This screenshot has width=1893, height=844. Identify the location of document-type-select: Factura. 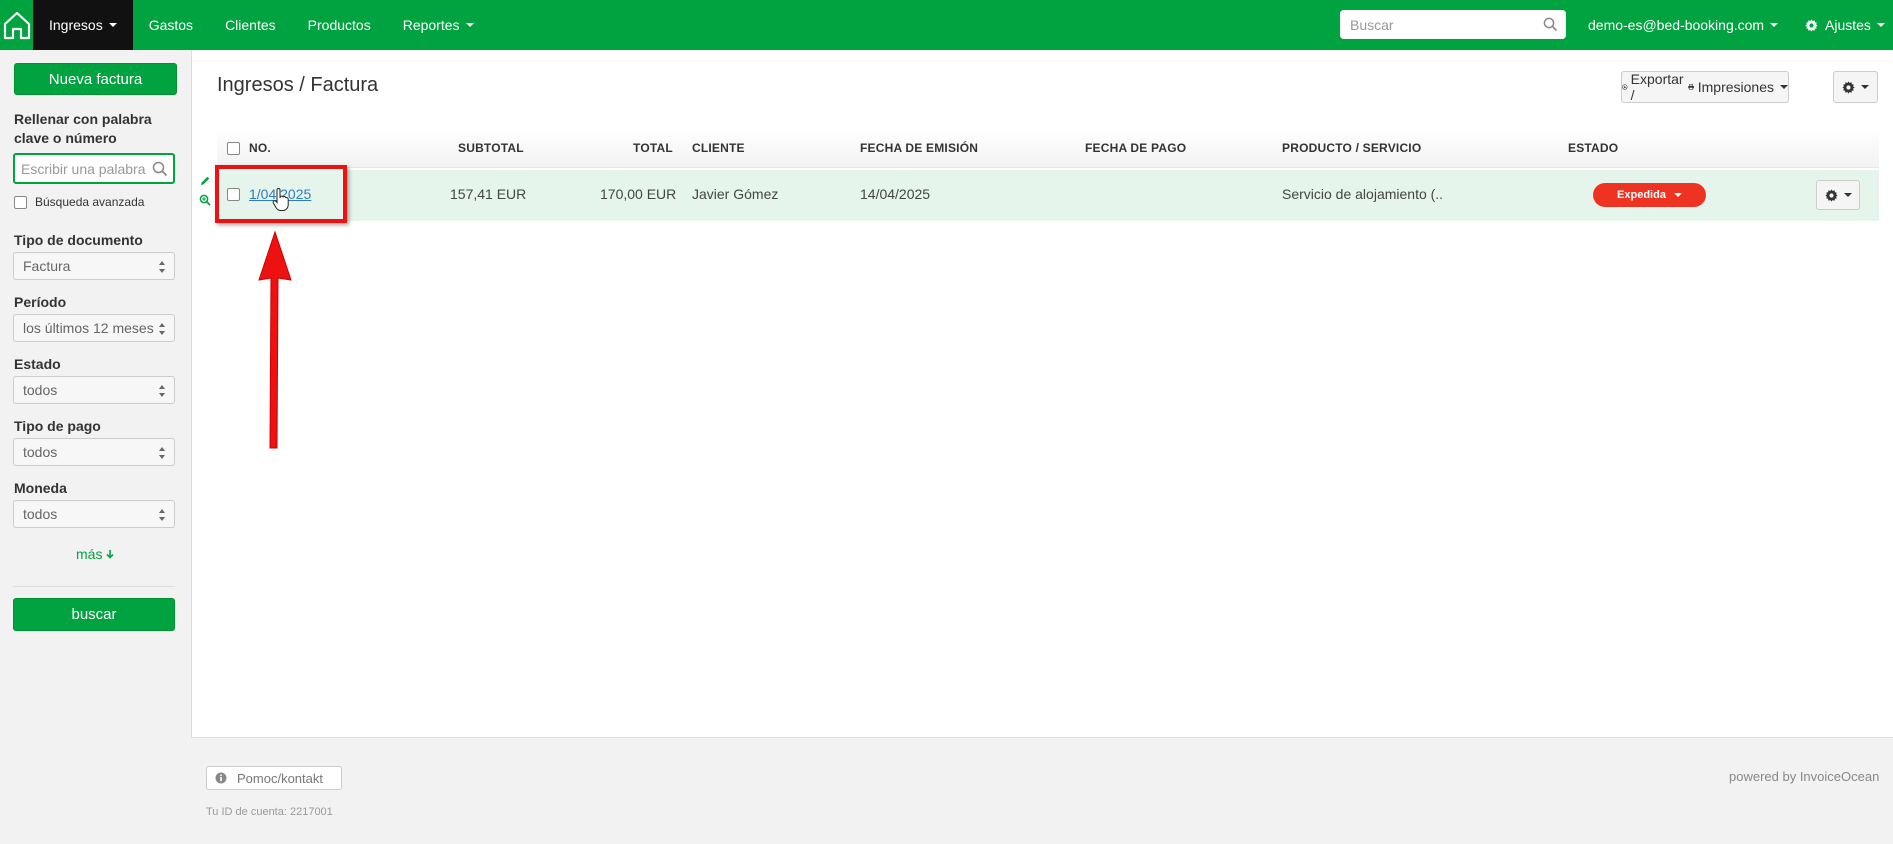
(94, 266).